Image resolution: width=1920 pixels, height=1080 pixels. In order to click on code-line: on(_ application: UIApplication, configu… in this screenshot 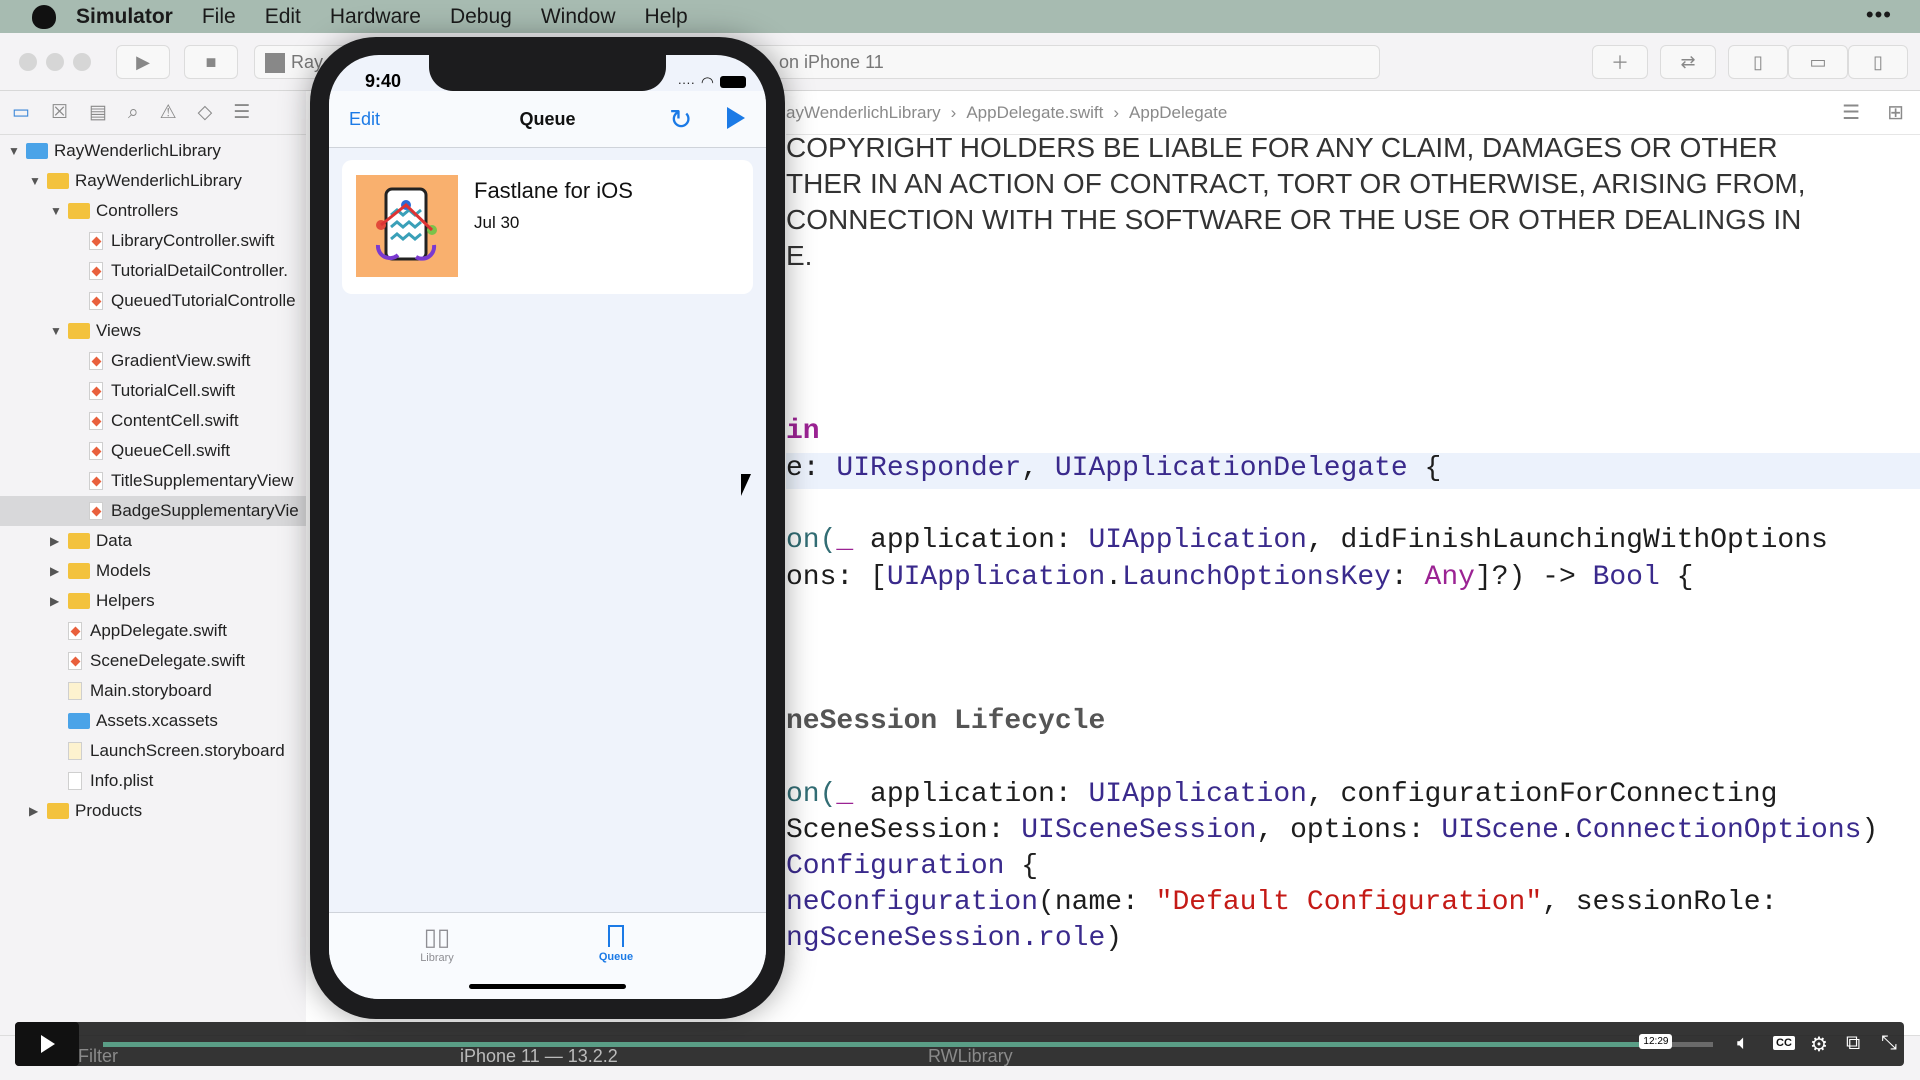, I will do `click(1282, 794)`.